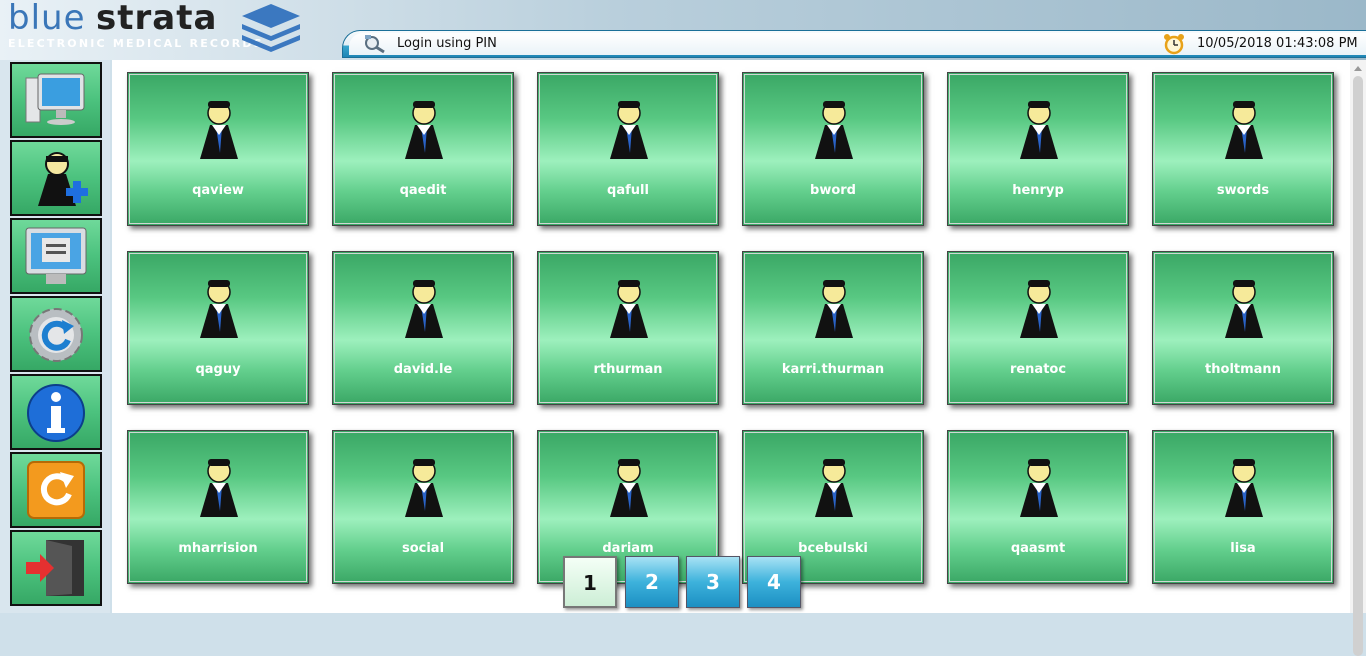 This screenshot has height=656, width=1366. Describe the element at coordinates (271, 28) in the screenshot. I see `logo-layers-icon` at that location.